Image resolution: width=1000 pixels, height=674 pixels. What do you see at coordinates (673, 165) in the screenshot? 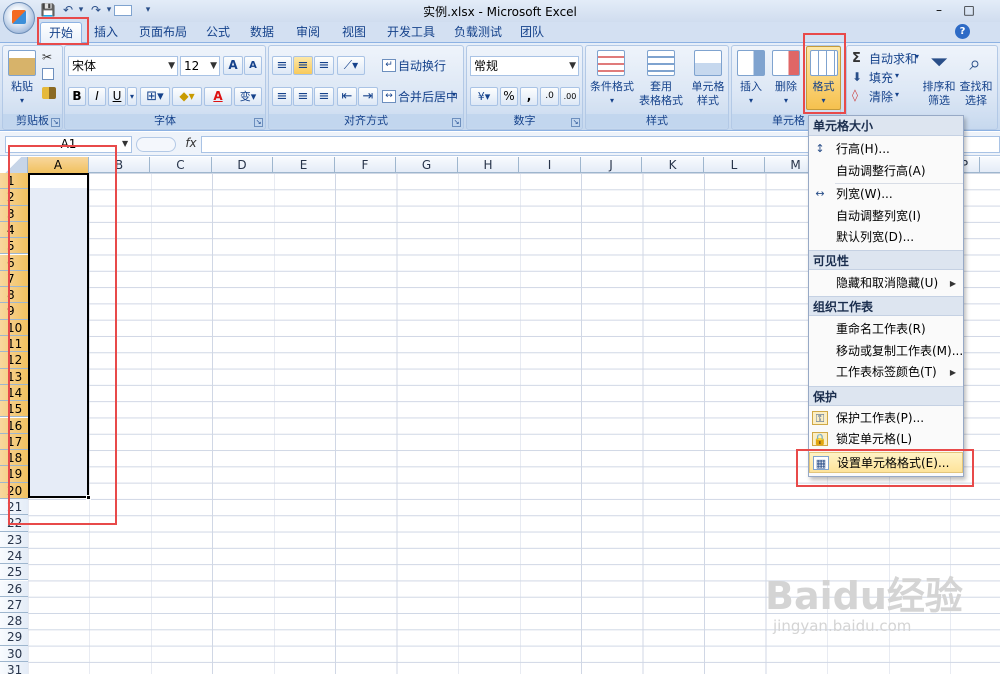
I see `column-header-k: K` at bounding box center [673, 165].